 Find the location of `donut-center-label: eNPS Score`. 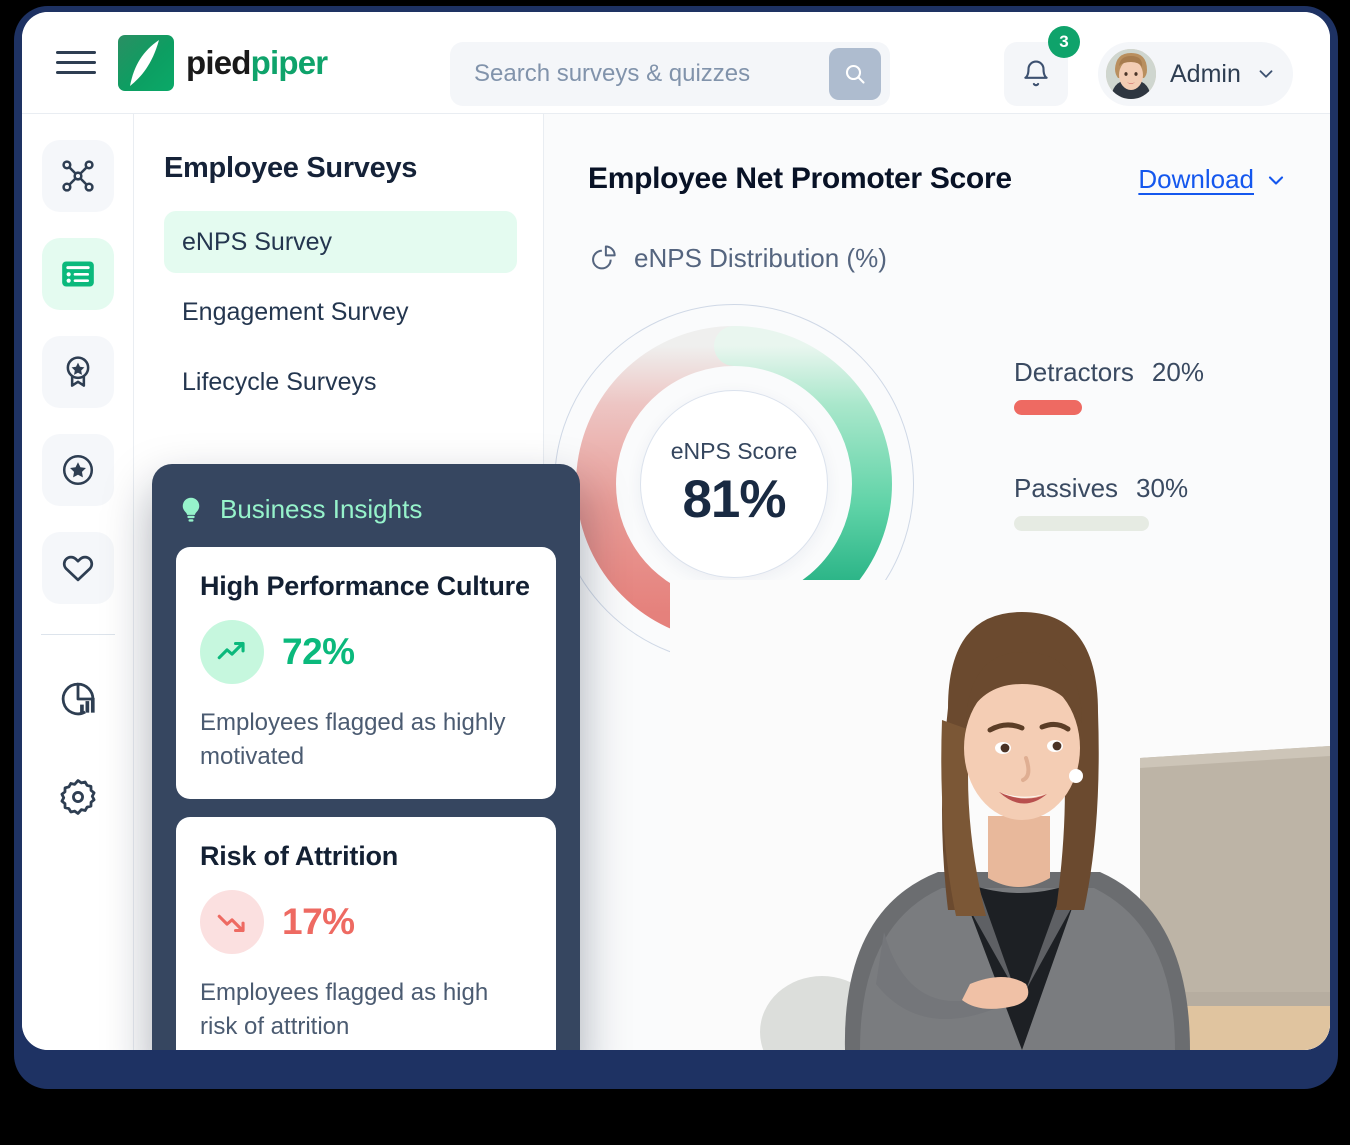

donut-center-label: eNPS Score is located at coordinates (734, 451).